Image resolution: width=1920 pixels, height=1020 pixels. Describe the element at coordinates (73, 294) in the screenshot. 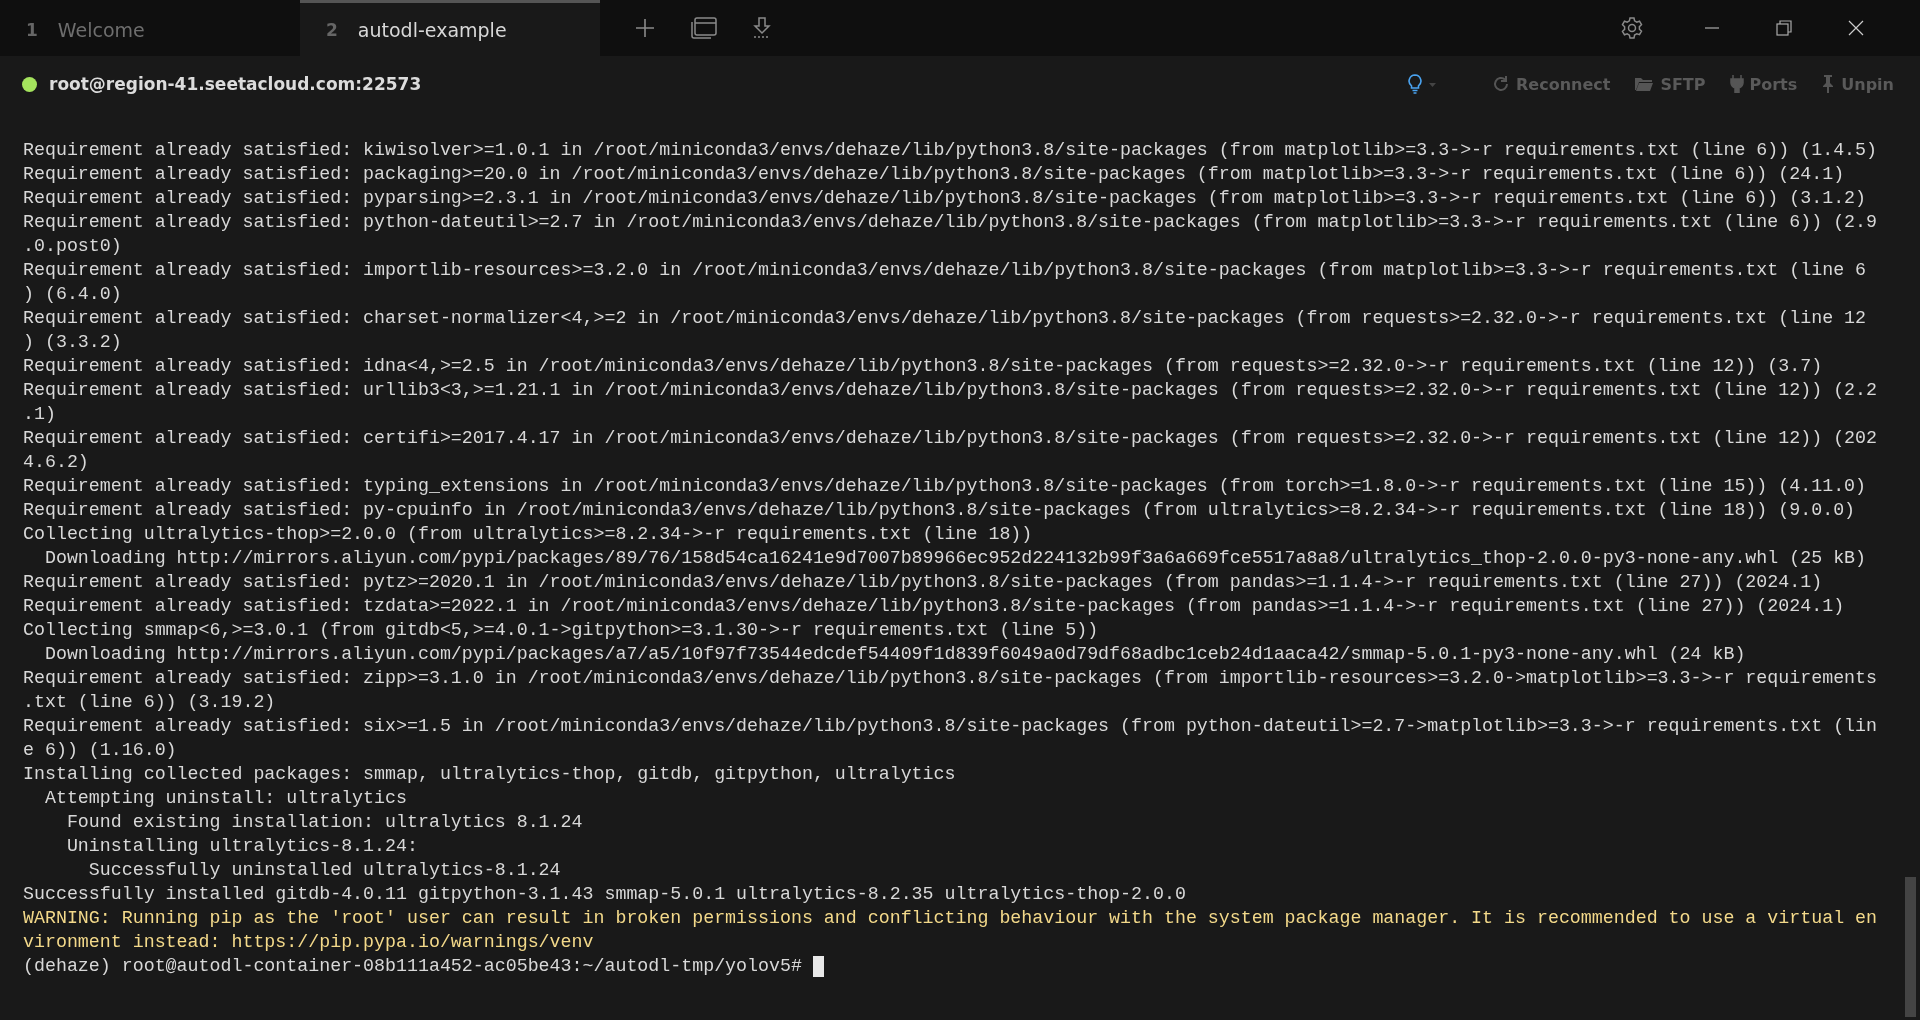

I see `output-line: ) (6.4.0)` at that location.